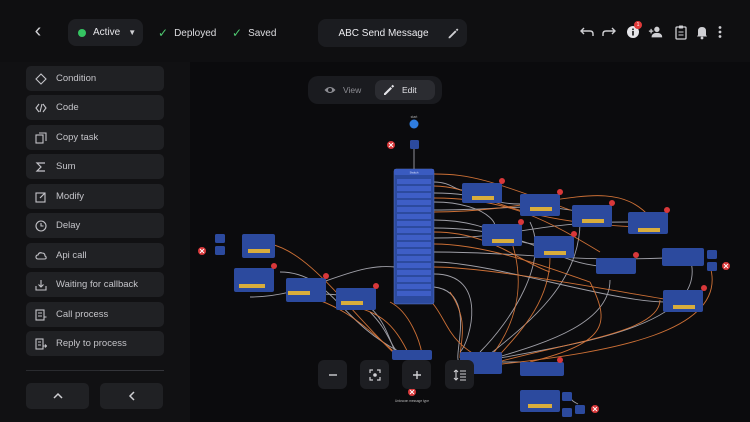  I want to click on scroll-up-button, so click(57, 396).